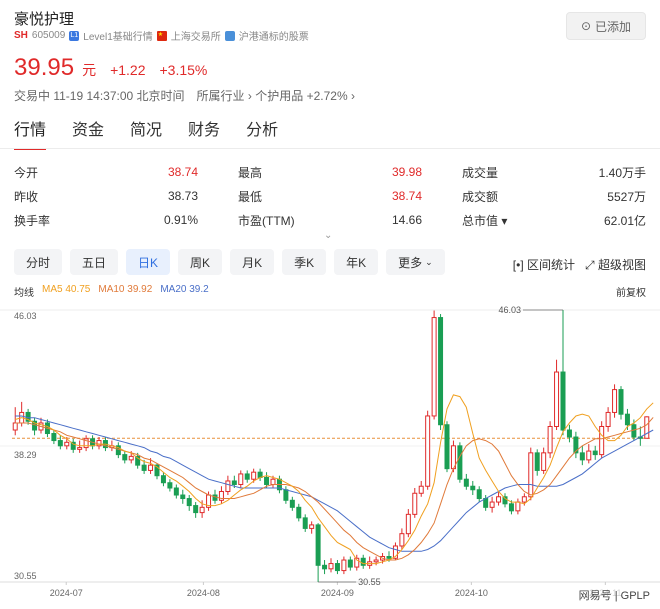 The image size is (660, 609). Describe the element at coordinates (88, 128) in the screenshot. I see `tab-capital: 资金` at that location.